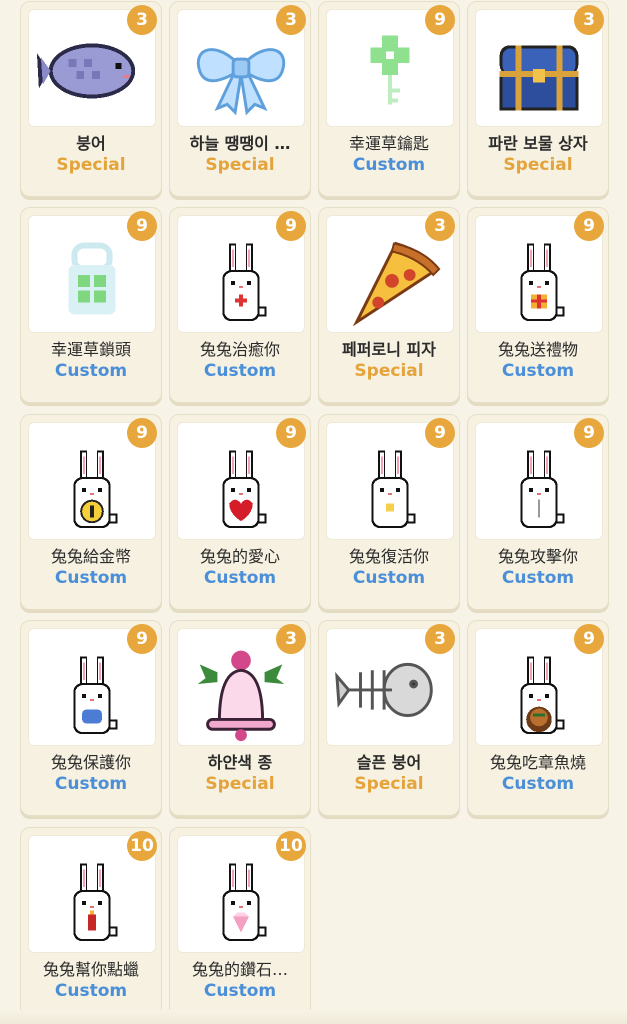  Describe the element at coordinates (240, 305) in the screenshot. I see `item-card: 9 兔兔治癒你 Custom` at that location.